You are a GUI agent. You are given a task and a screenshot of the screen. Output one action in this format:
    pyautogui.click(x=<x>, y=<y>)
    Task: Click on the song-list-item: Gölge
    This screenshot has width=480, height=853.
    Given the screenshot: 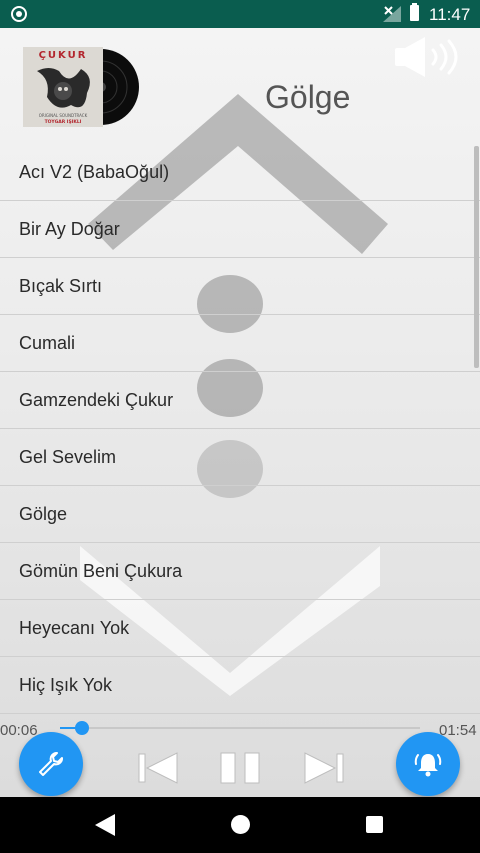 What is the action you would take?
    pyautogui.click(x=240, y=514)
    